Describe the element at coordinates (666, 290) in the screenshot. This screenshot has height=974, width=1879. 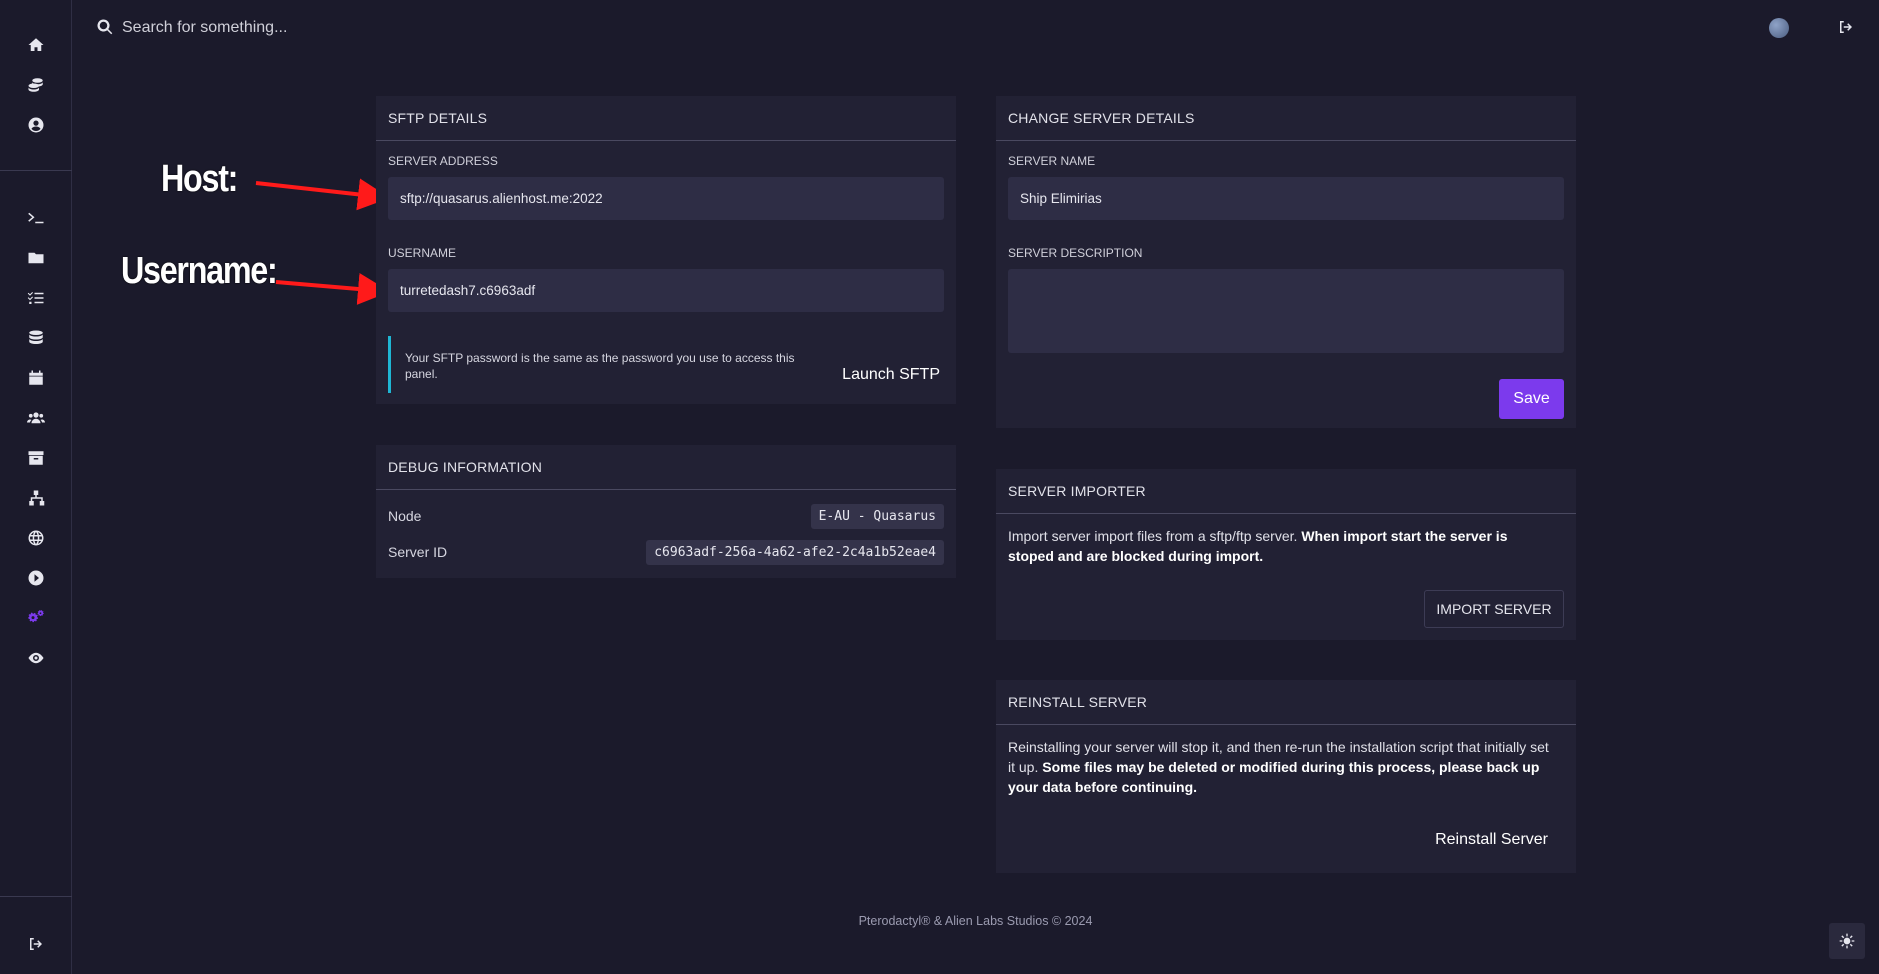
I see `username-field` at that location.